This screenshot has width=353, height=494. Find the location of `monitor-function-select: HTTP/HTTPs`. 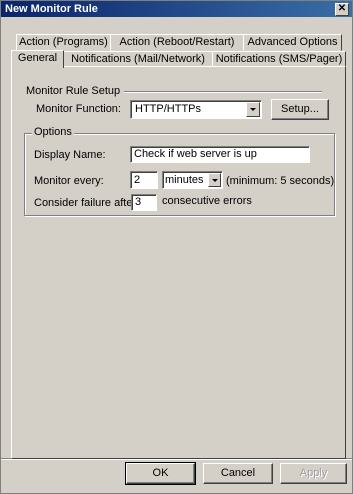

monitor-function-select: HTTP/HTTPs is located at coordinates (196, 109).